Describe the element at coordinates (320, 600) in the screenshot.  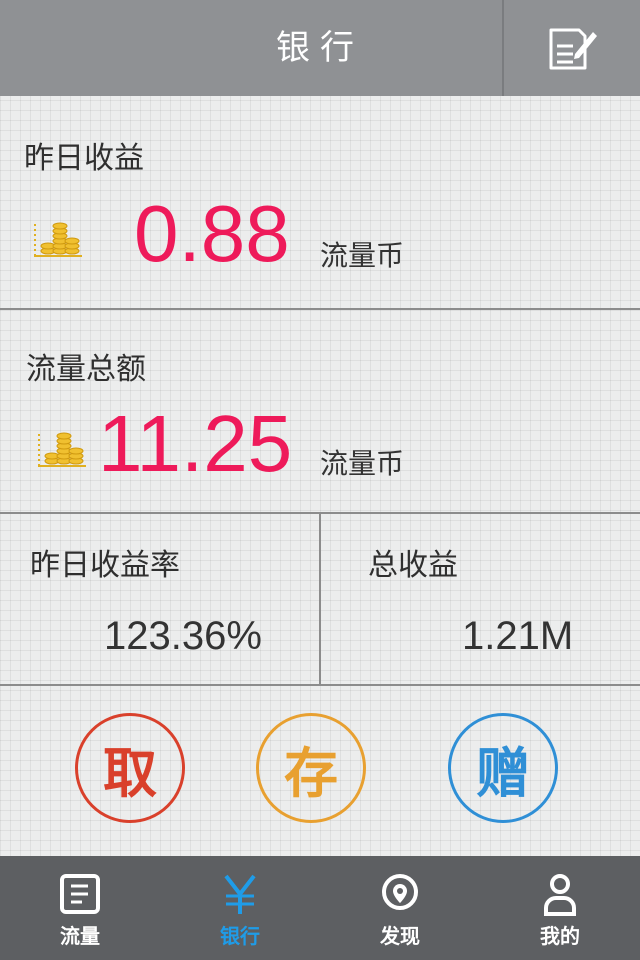
I see `vertical-divider` at that location.